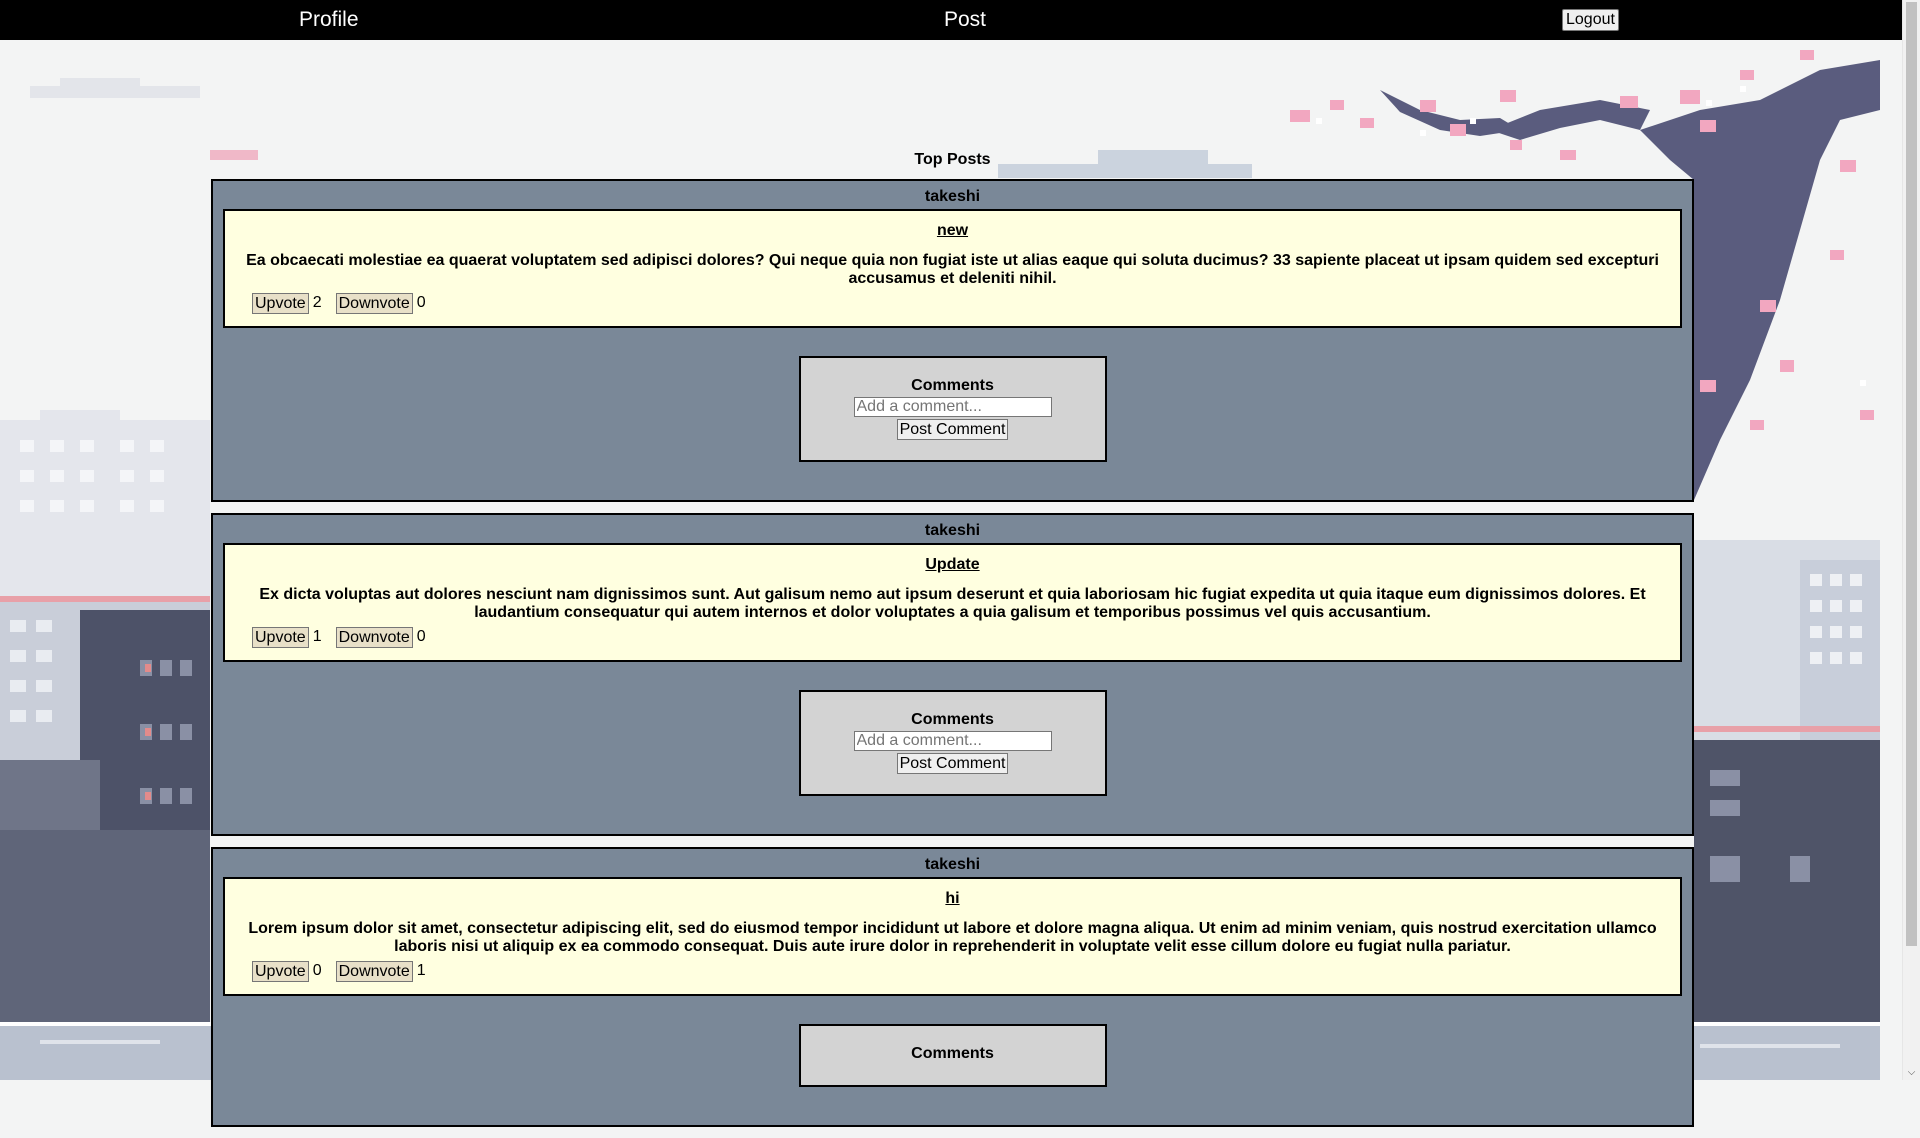 The width and height of the screenshot is (1920, 1138). Describe the element at coordinates (952, 898) in the screenshot. I see `post-title-link: hi` at that location.